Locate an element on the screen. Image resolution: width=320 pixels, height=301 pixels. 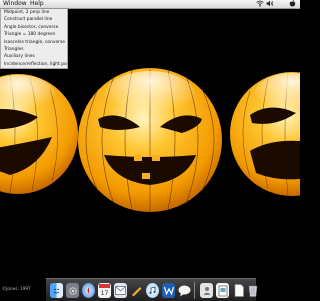
system-preferences-icon is located at coordinates (72, 290).